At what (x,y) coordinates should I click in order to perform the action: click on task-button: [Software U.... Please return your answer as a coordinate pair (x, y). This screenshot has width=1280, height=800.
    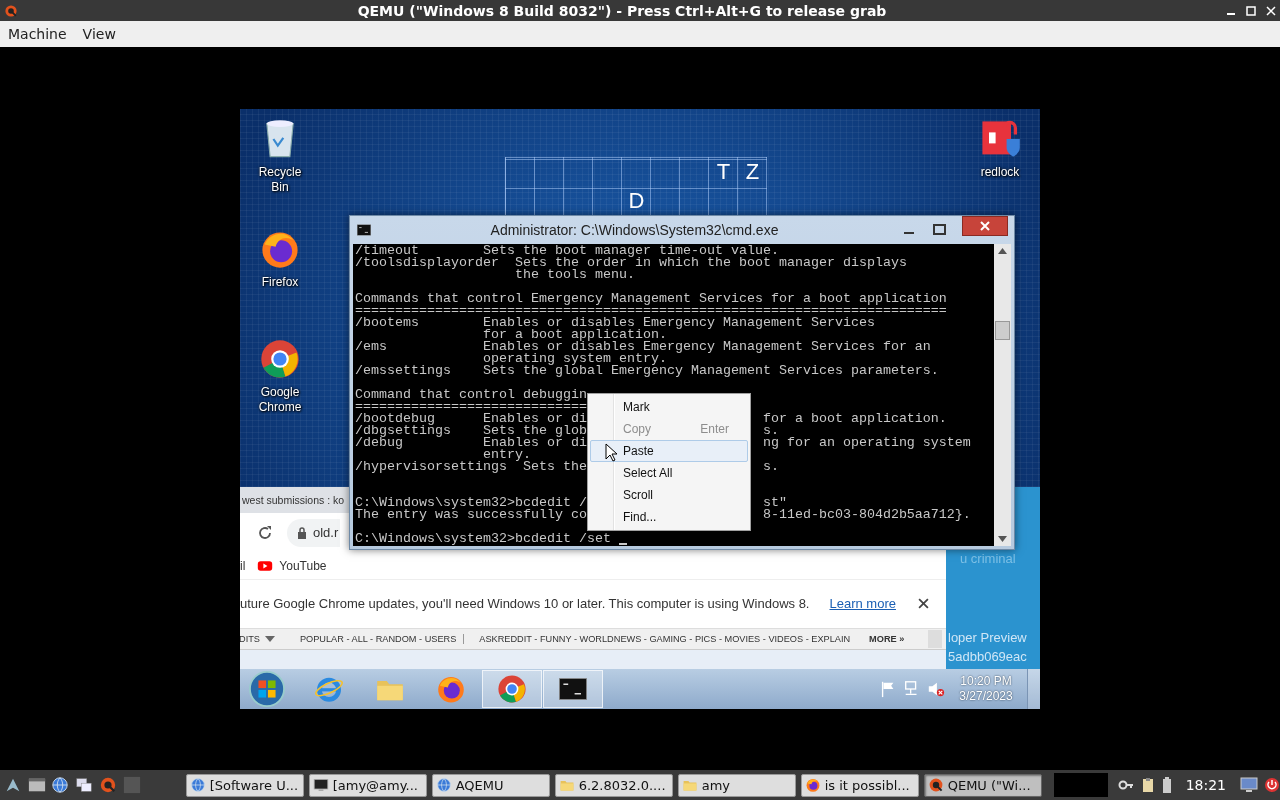
    Looking at the image, I should click on (244, 785).